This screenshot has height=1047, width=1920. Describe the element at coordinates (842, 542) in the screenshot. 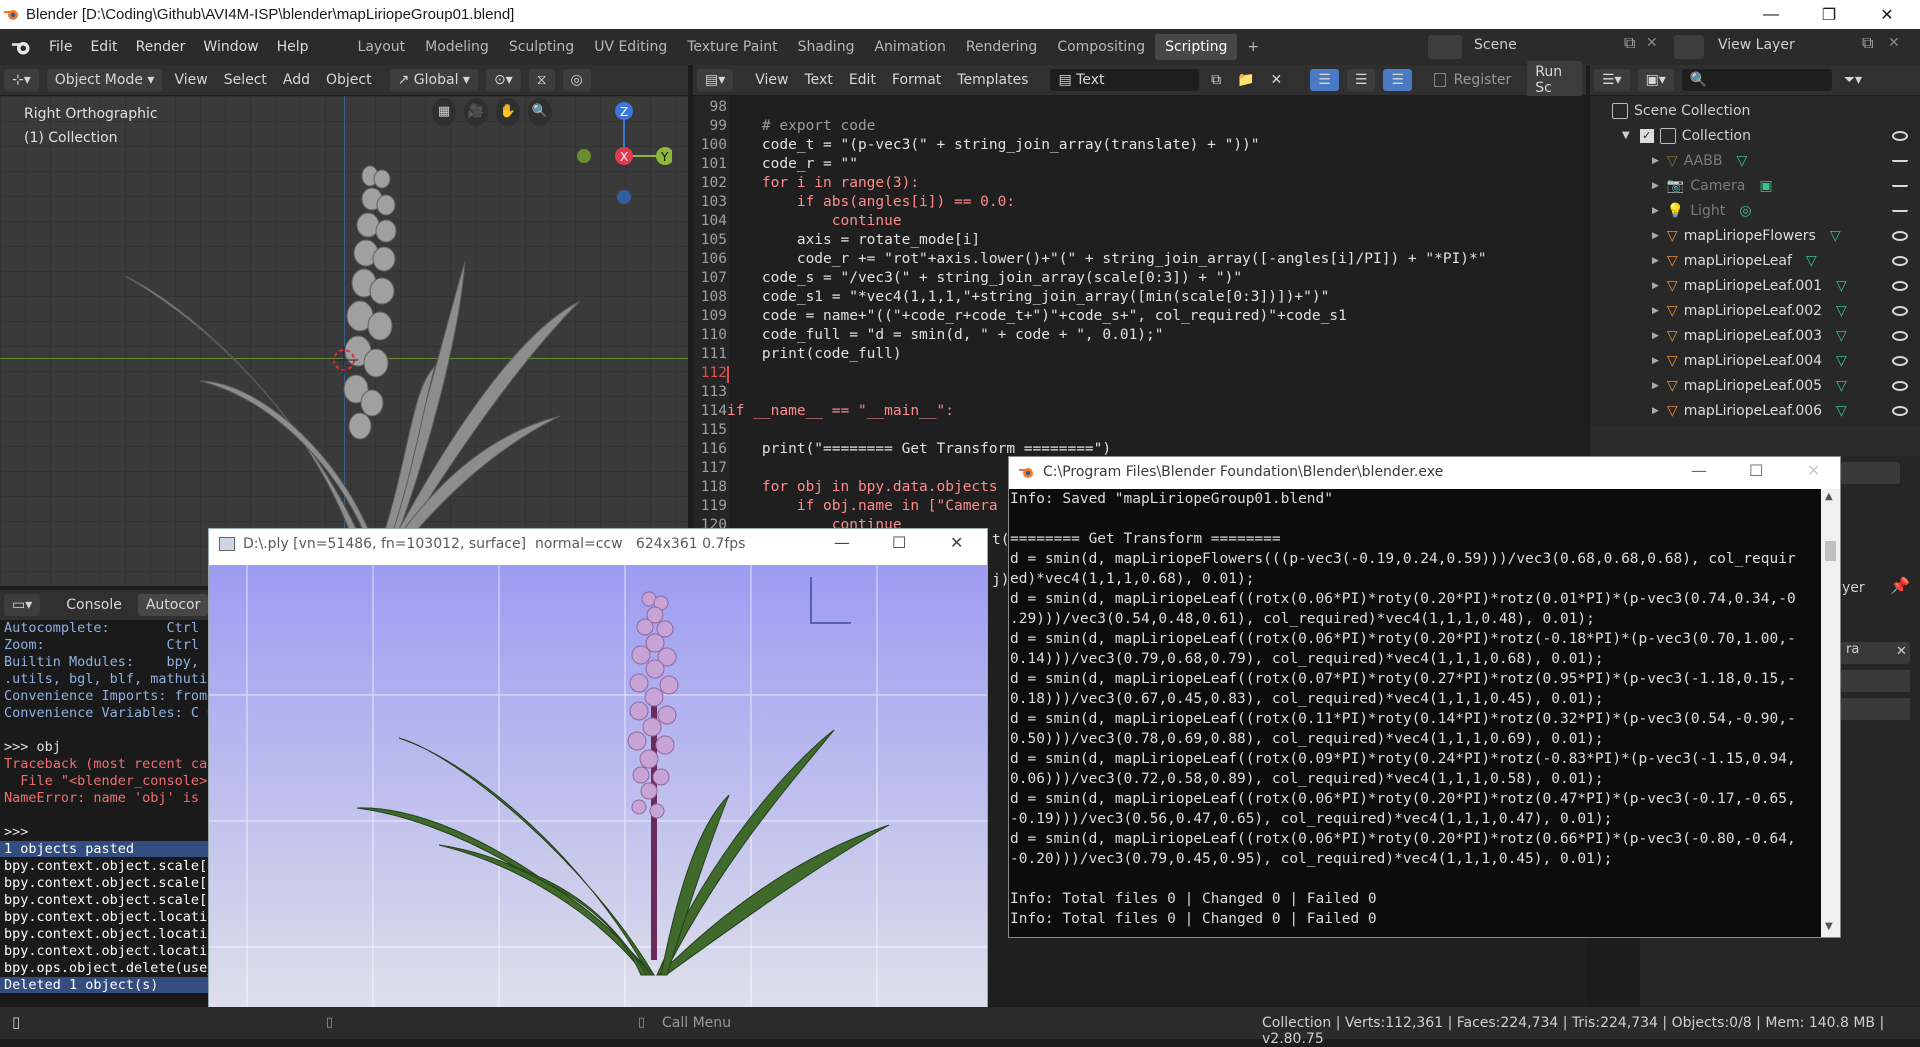

I see `ply-minimize-button: —` at that location.